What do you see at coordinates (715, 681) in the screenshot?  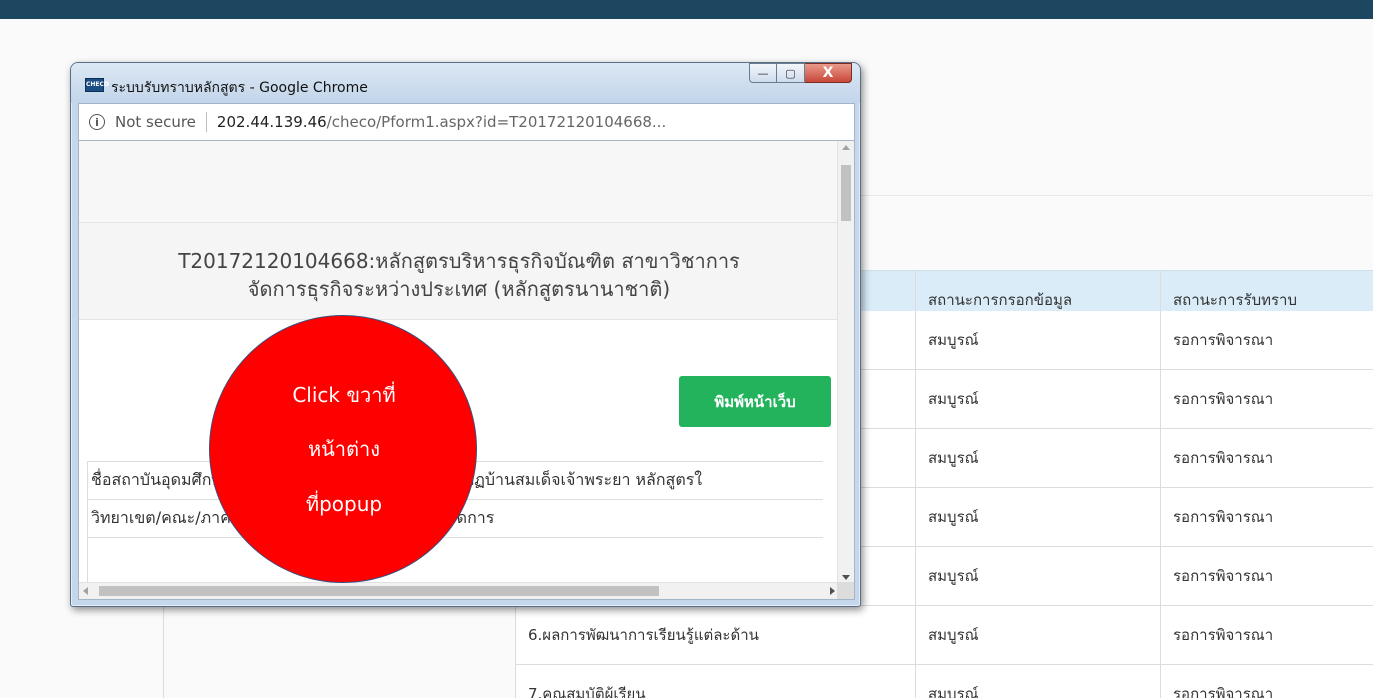 I see `row-course-item: 7.คุณสมบัติผู้เรียน` at bounding box center [715, 681].